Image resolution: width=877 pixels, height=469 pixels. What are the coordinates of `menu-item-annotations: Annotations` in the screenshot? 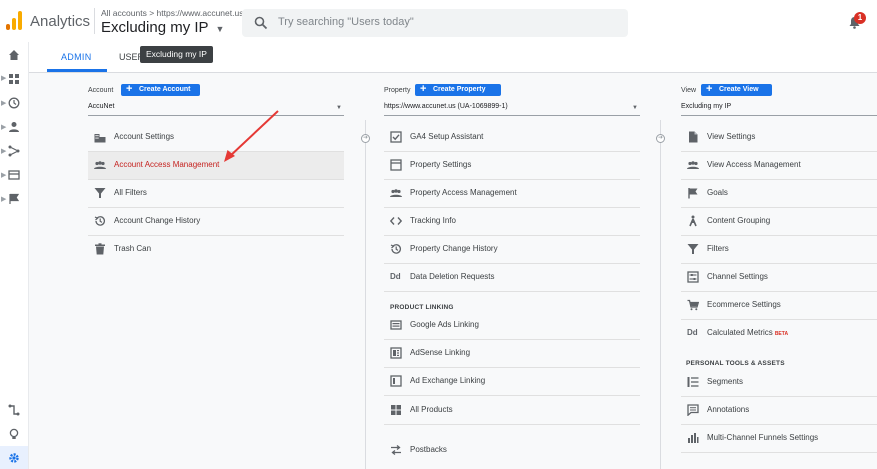 It's located at (779, 411).